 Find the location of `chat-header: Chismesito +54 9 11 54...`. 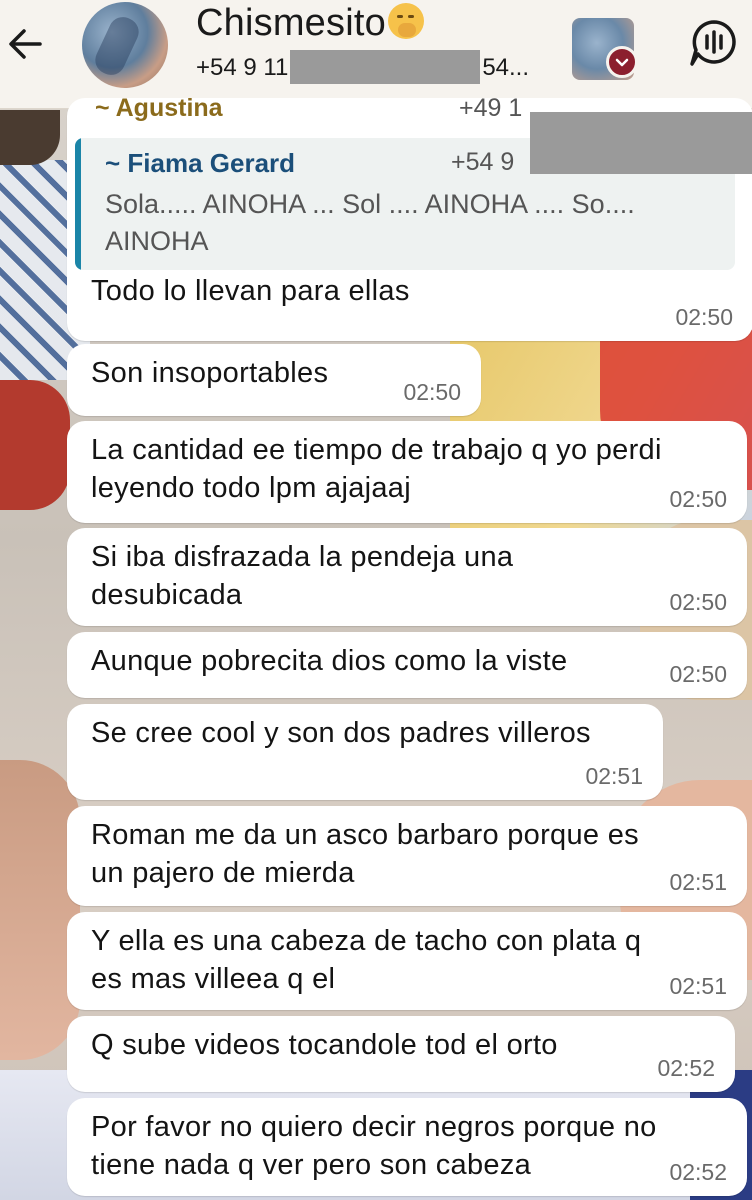

chat-header: Chismesito +54 9 11 54... is located at coordinates (376, 54).